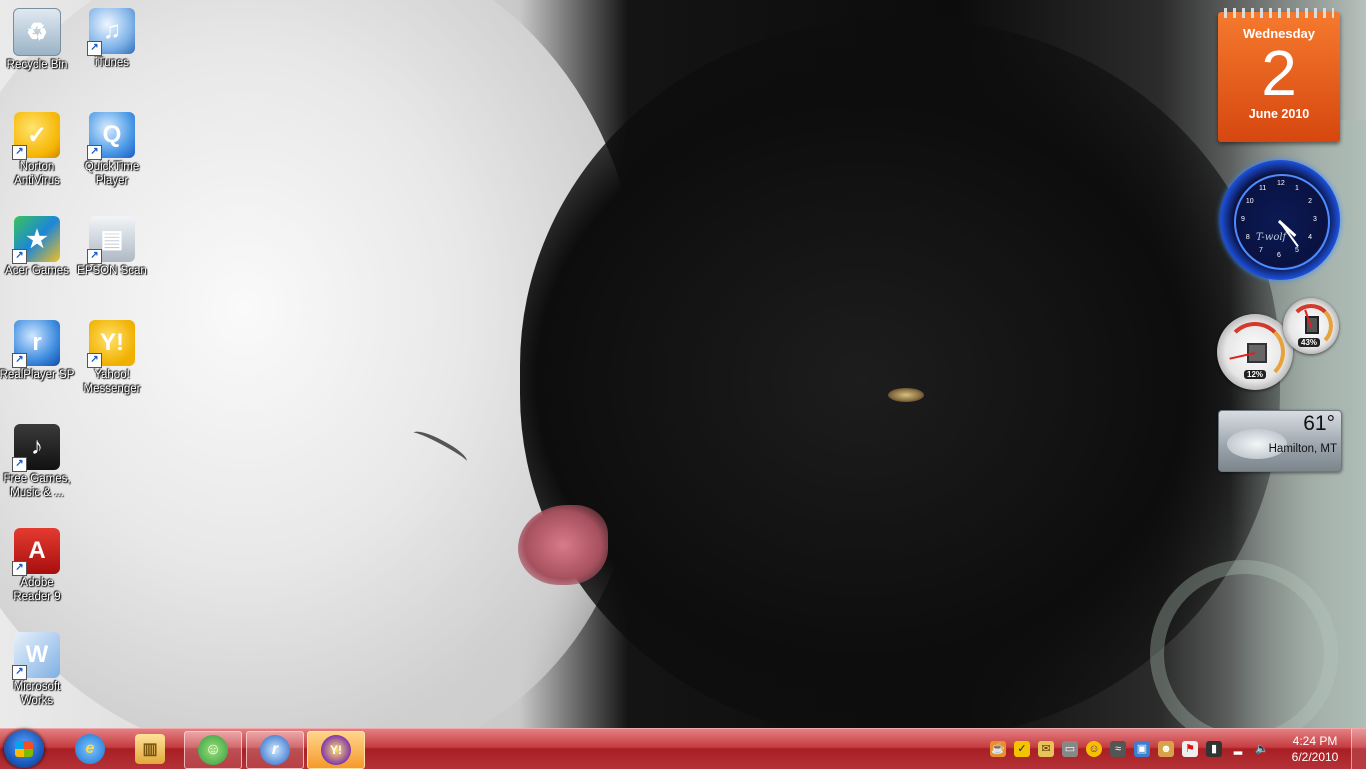 The height and width of the screenshot is (769, 1366). I want to click on weather-gadget: 61° Hamilton, MT, so click(1280, 441).